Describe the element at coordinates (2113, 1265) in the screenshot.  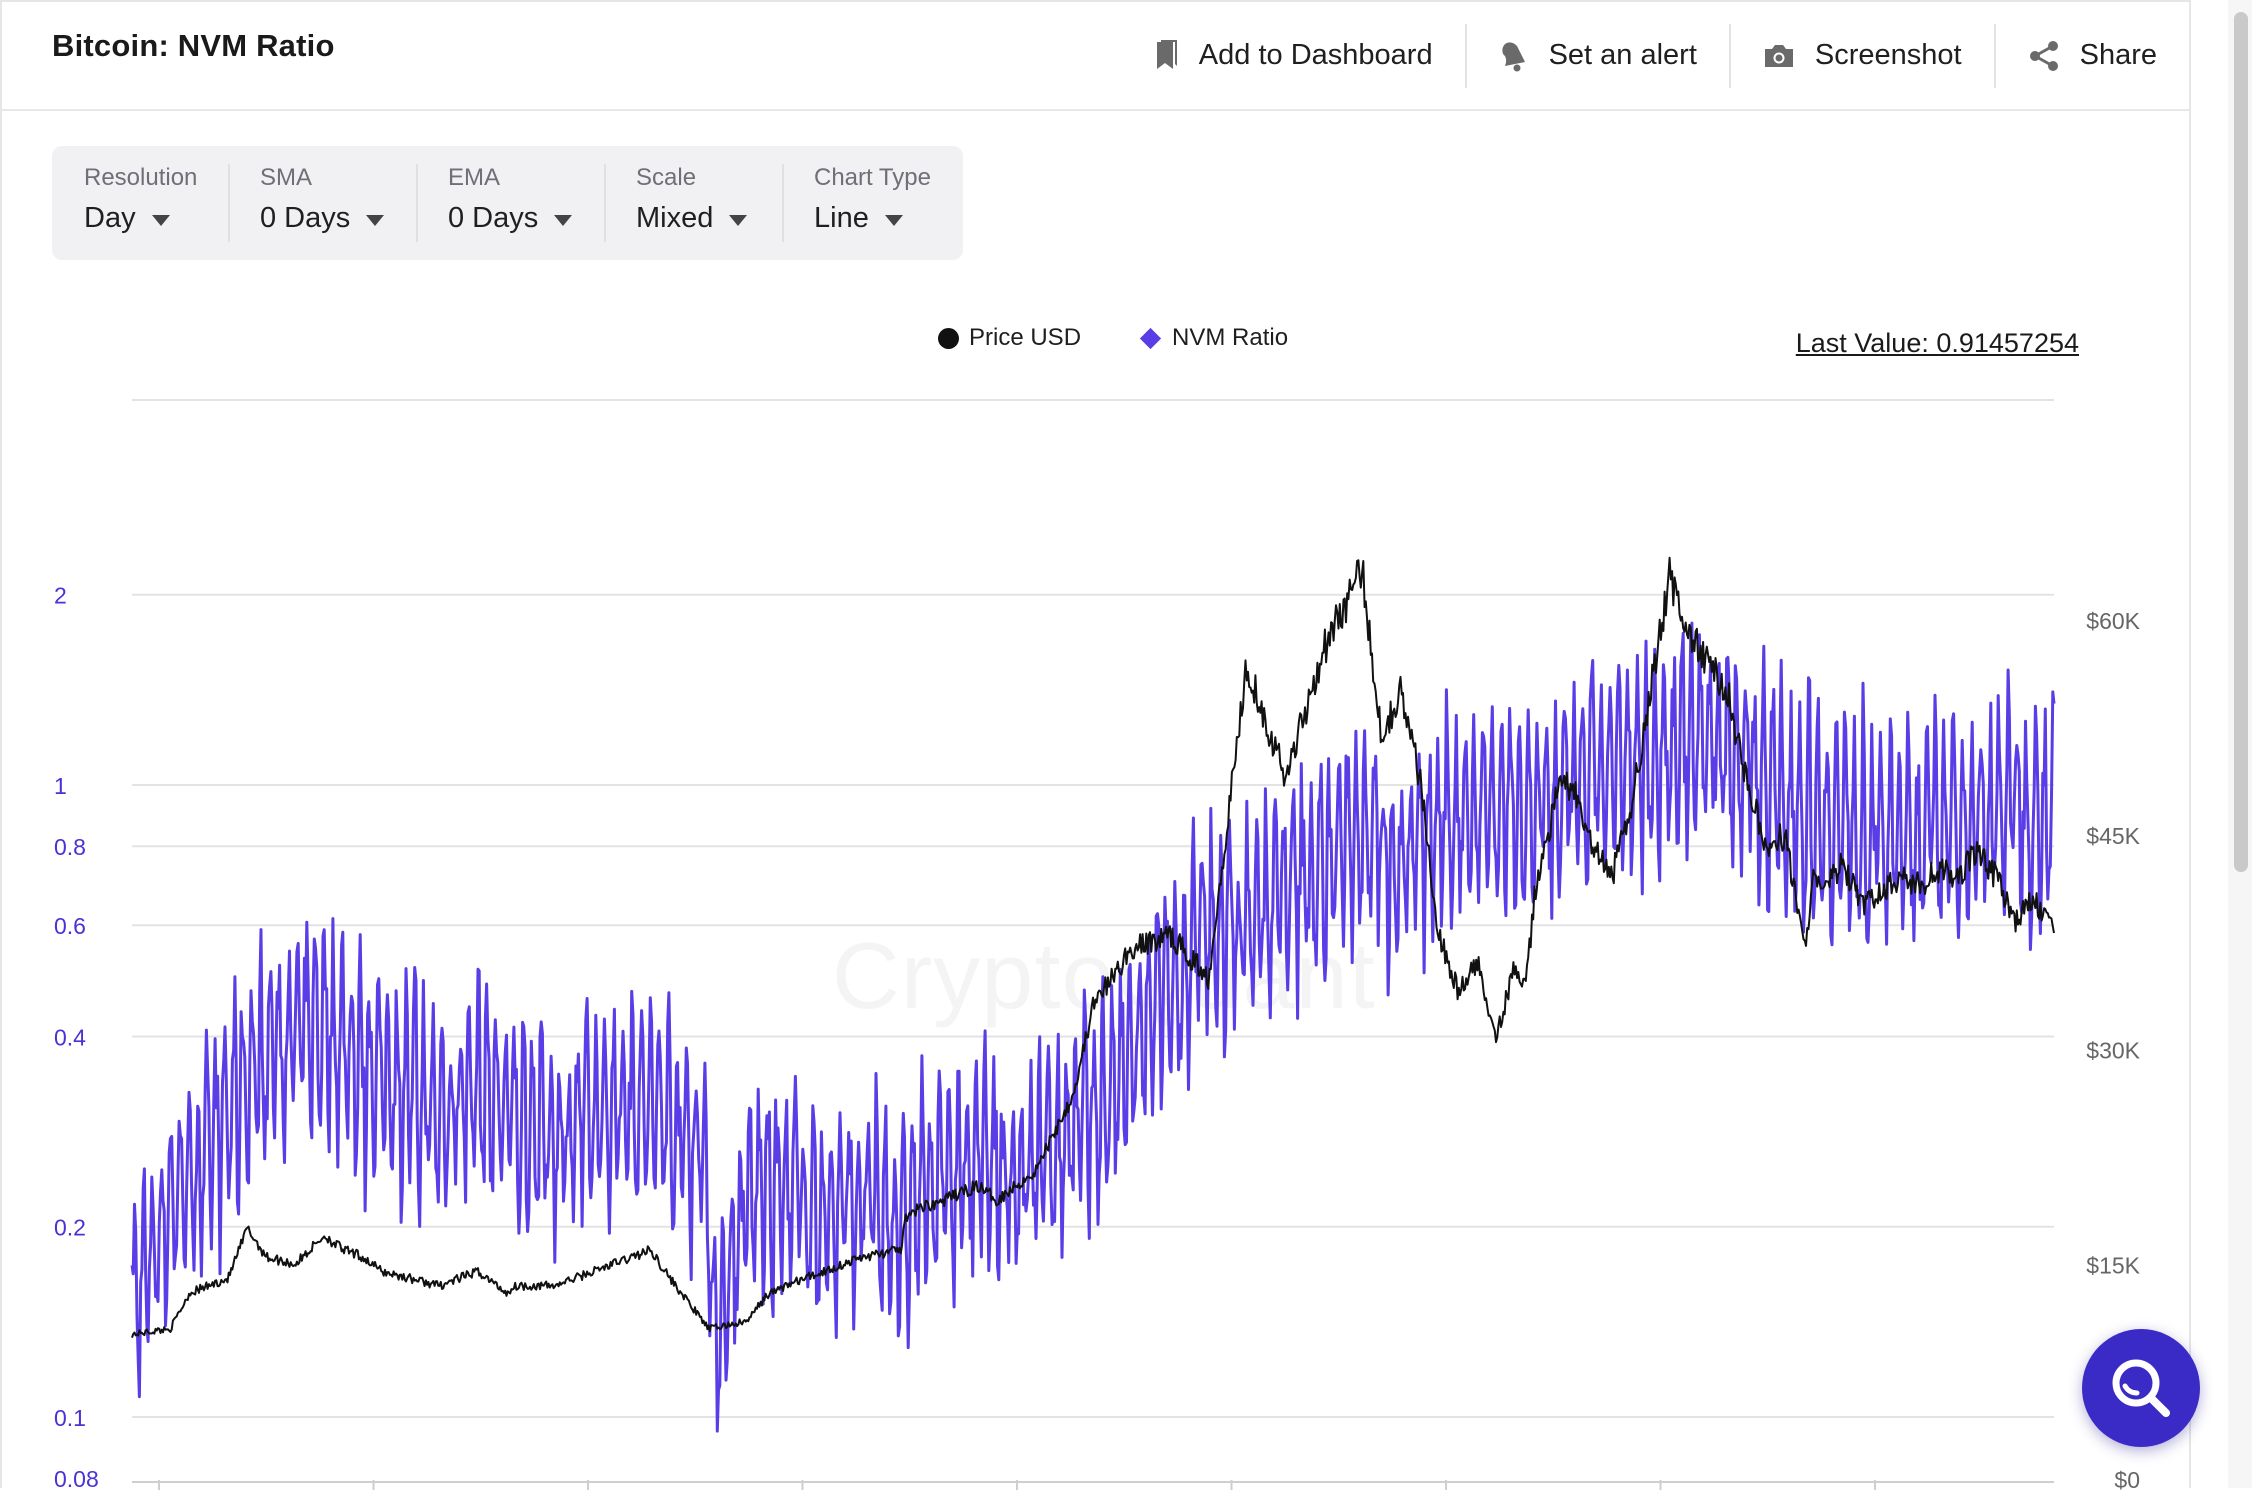
I see `right-axis-tick-label: $15K` at that location.